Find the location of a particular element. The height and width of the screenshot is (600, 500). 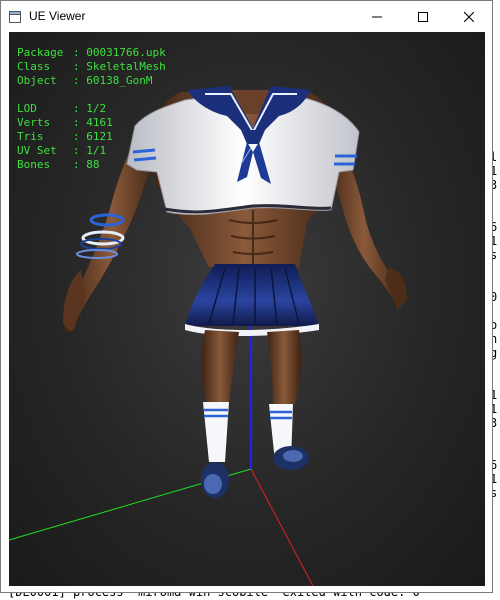

info-value: 60138_GonM is located at coordinates (119, 80).